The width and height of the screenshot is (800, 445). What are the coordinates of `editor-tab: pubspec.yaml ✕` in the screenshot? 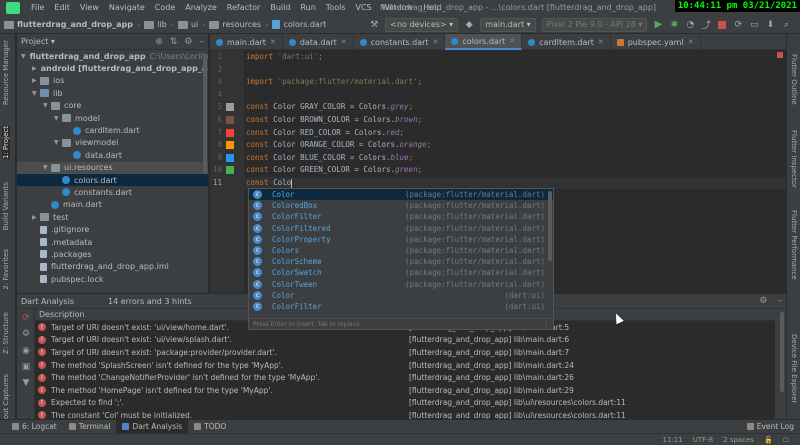 It's located at (656, 42).